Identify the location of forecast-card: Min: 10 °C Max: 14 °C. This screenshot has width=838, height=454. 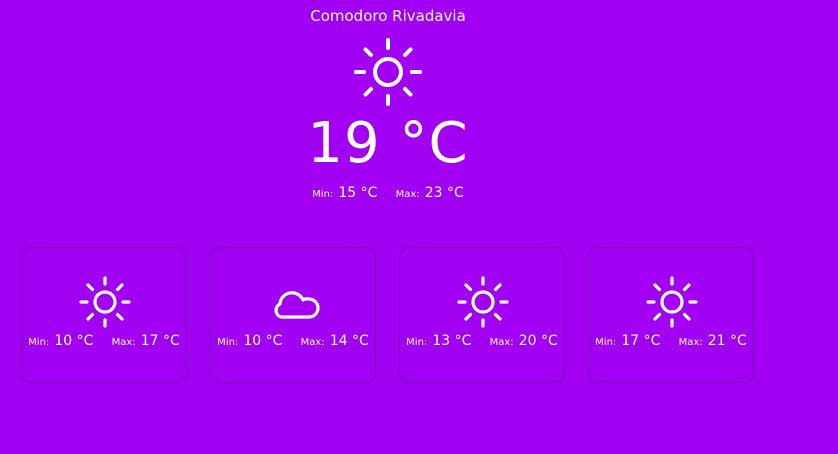
(293, 315).